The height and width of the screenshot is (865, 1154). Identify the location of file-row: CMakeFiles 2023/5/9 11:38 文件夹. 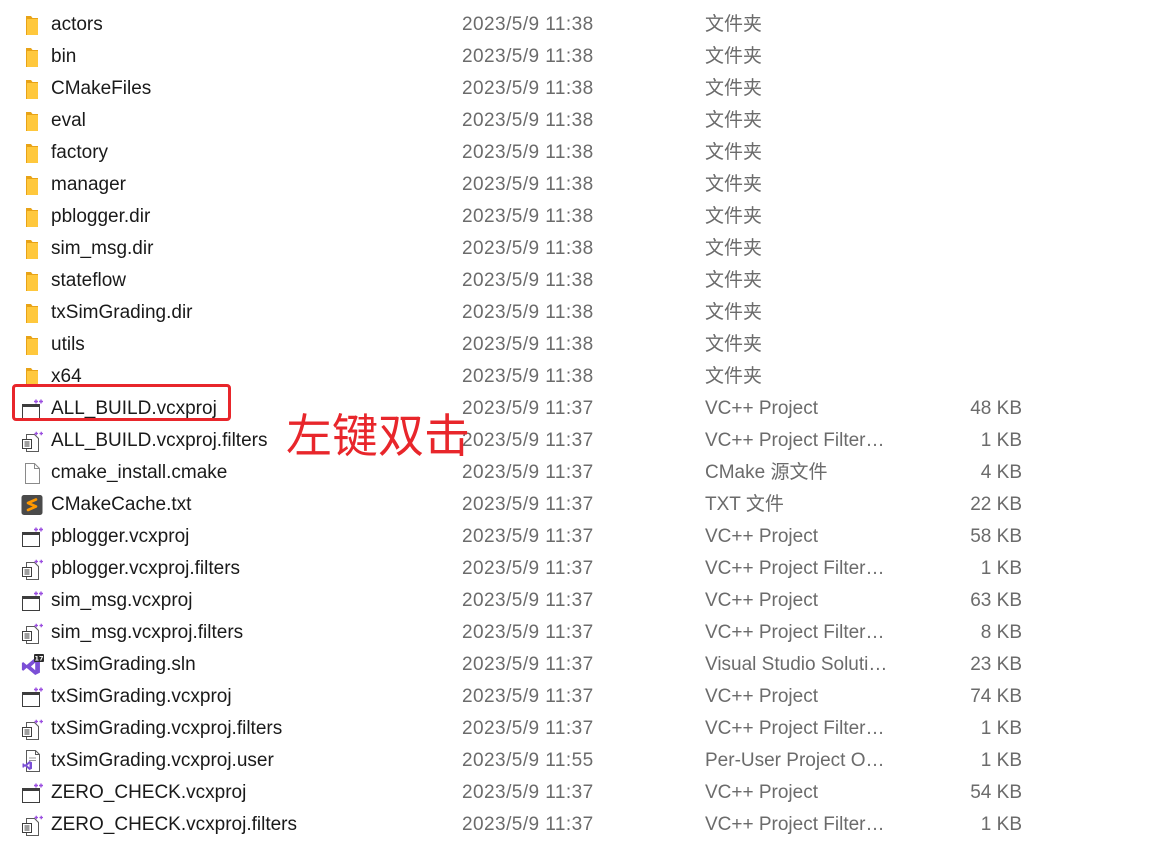
(577, 89).